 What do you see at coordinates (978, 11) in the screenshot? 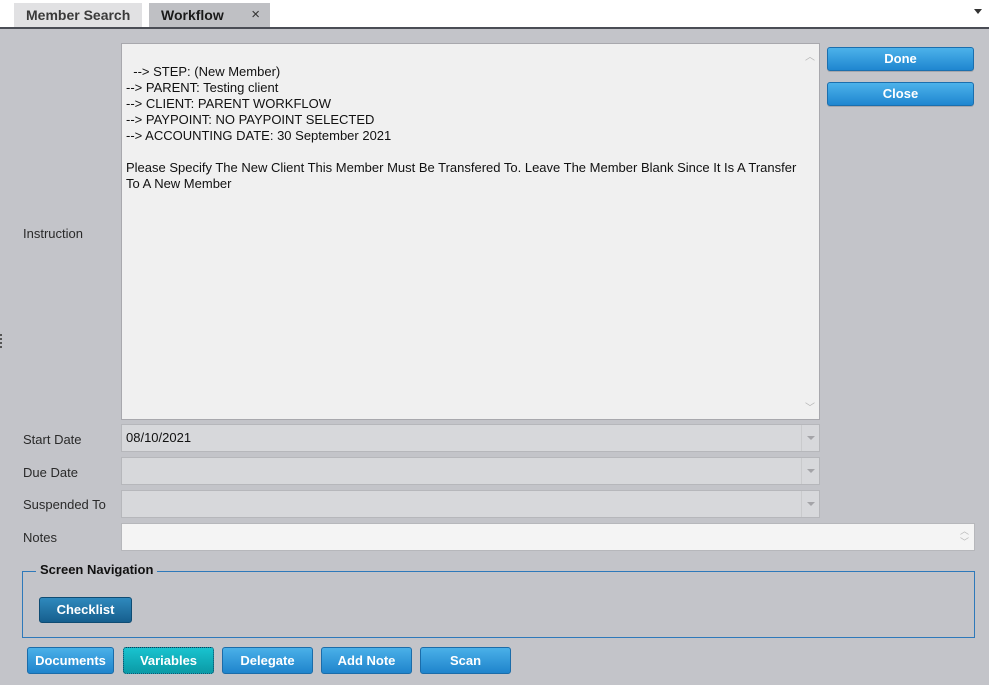
I see `tab-menu-dropdown-icon` at bounding box center [978, 11].